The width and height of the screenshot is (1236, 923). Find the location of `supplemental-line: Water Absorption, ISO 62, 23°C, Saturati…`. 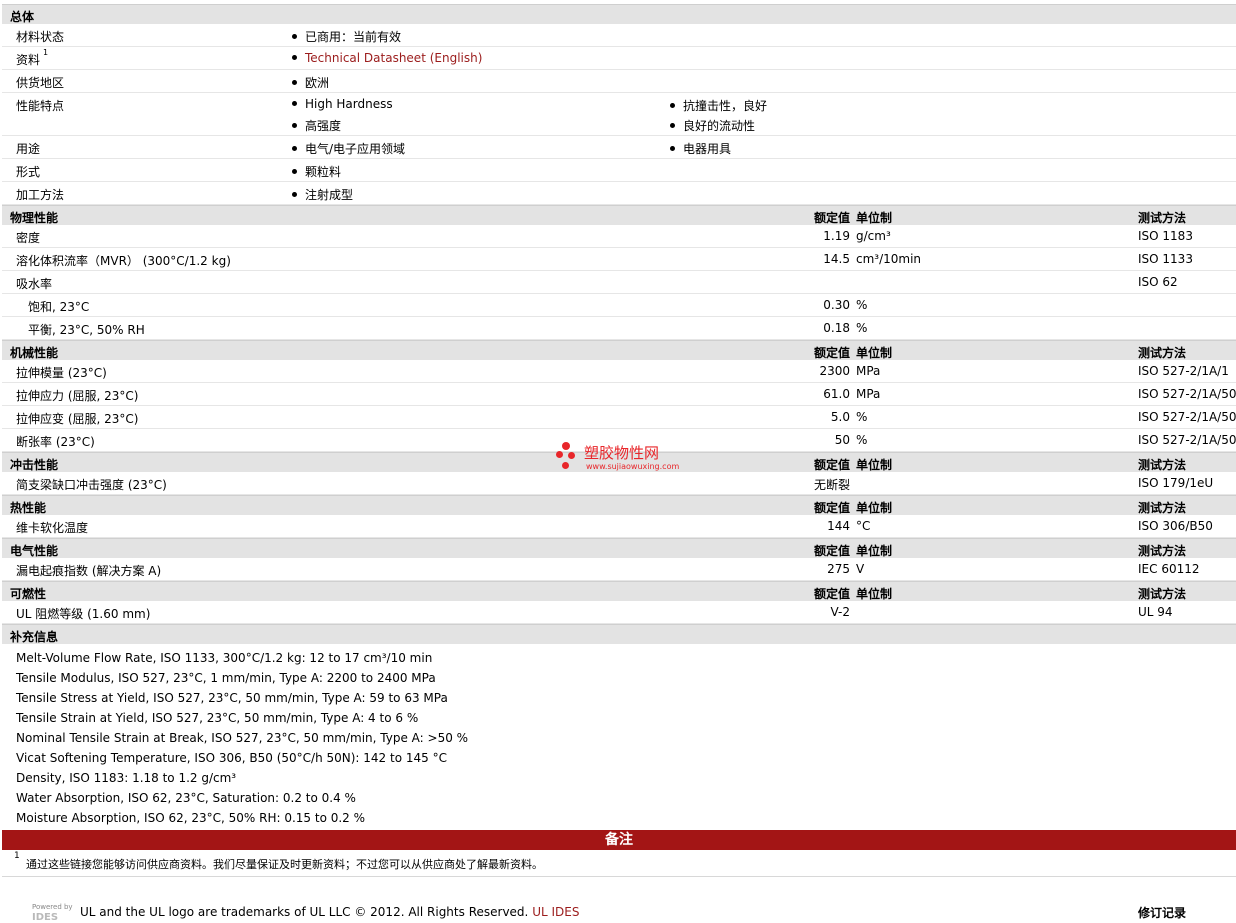

supplemental-line: Water Absorption, ISO 62, 23°C, Saturati… is located at coordinates (186, 798).